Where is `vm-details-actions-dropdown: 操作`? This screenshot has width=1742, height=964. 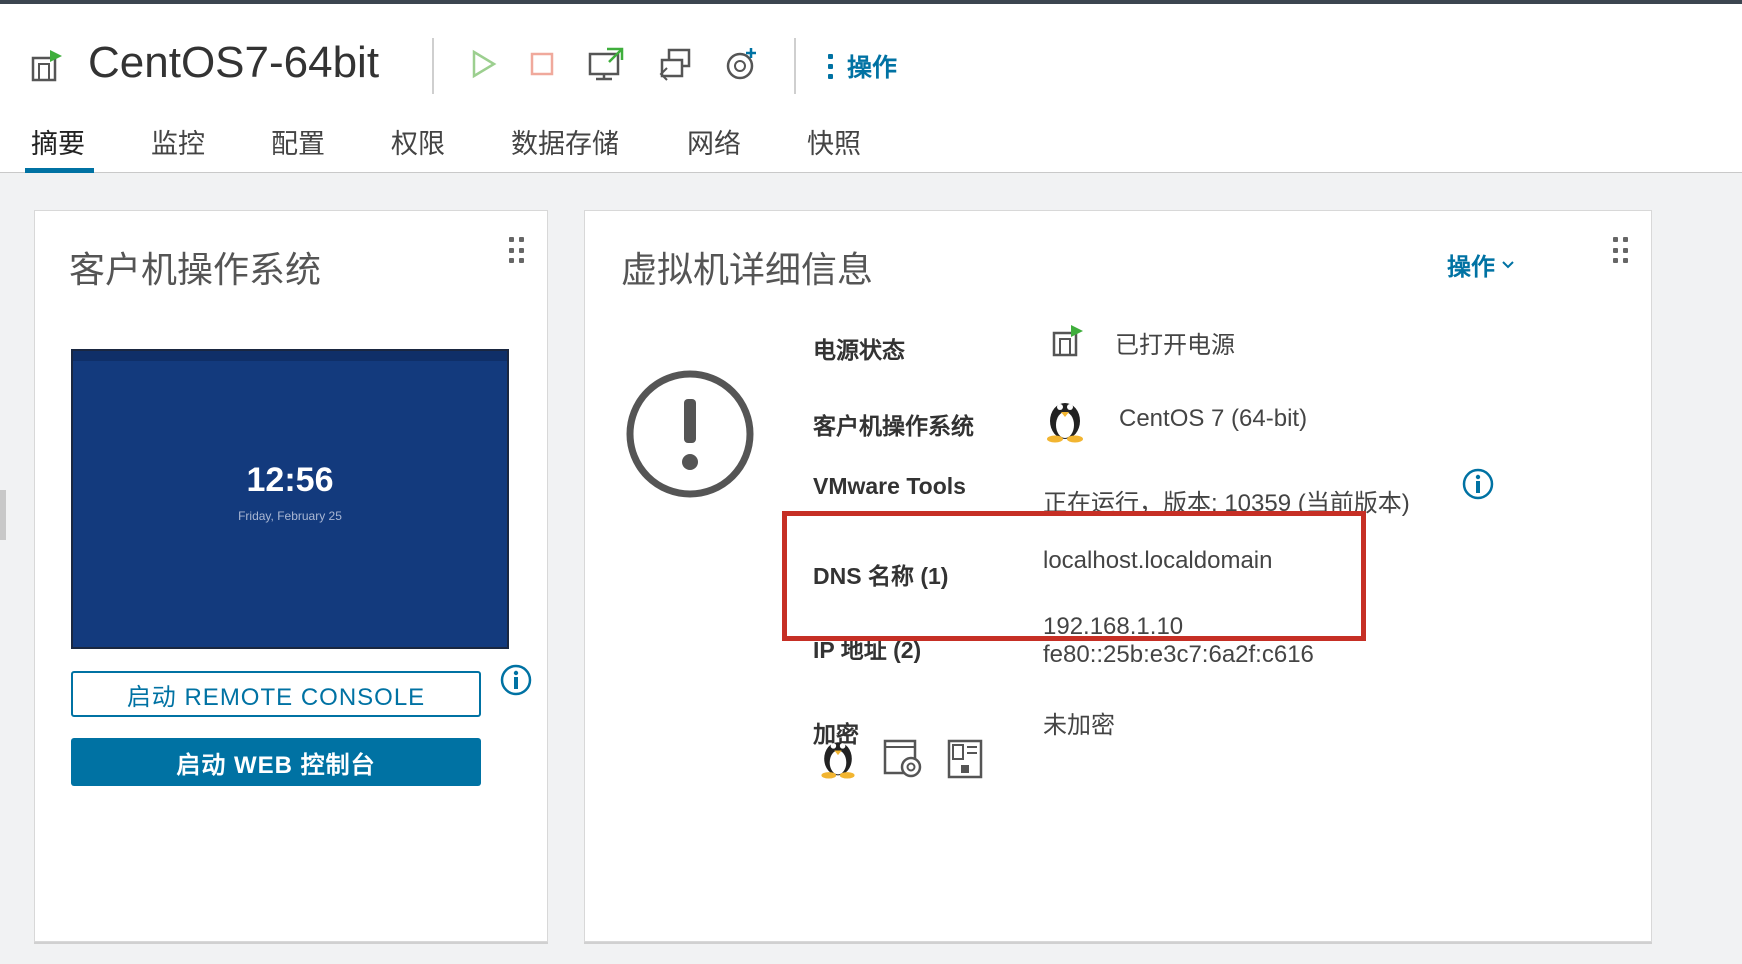
vm-details-actions-dropdown: 操作 is located at coordinates (1481, 264).